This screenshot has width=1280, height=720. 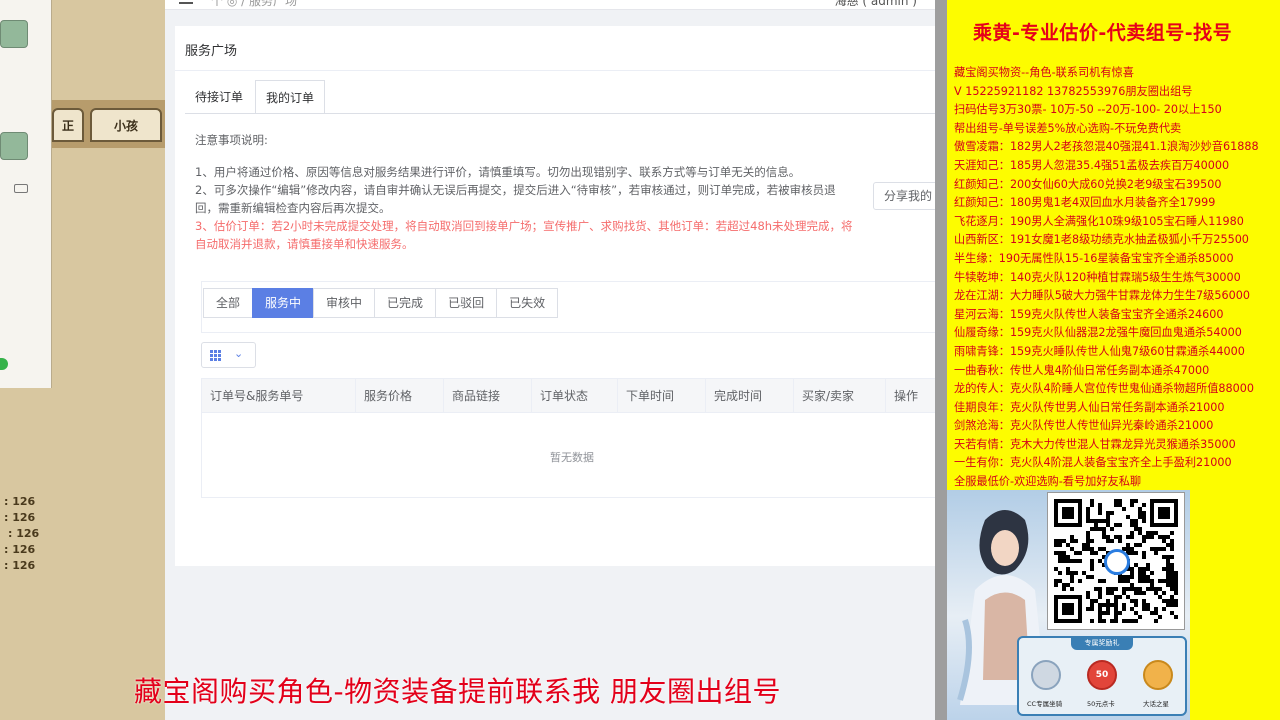 I want to click on col-buyer-seller: 买家/卖家, so click(x=840, y=396).